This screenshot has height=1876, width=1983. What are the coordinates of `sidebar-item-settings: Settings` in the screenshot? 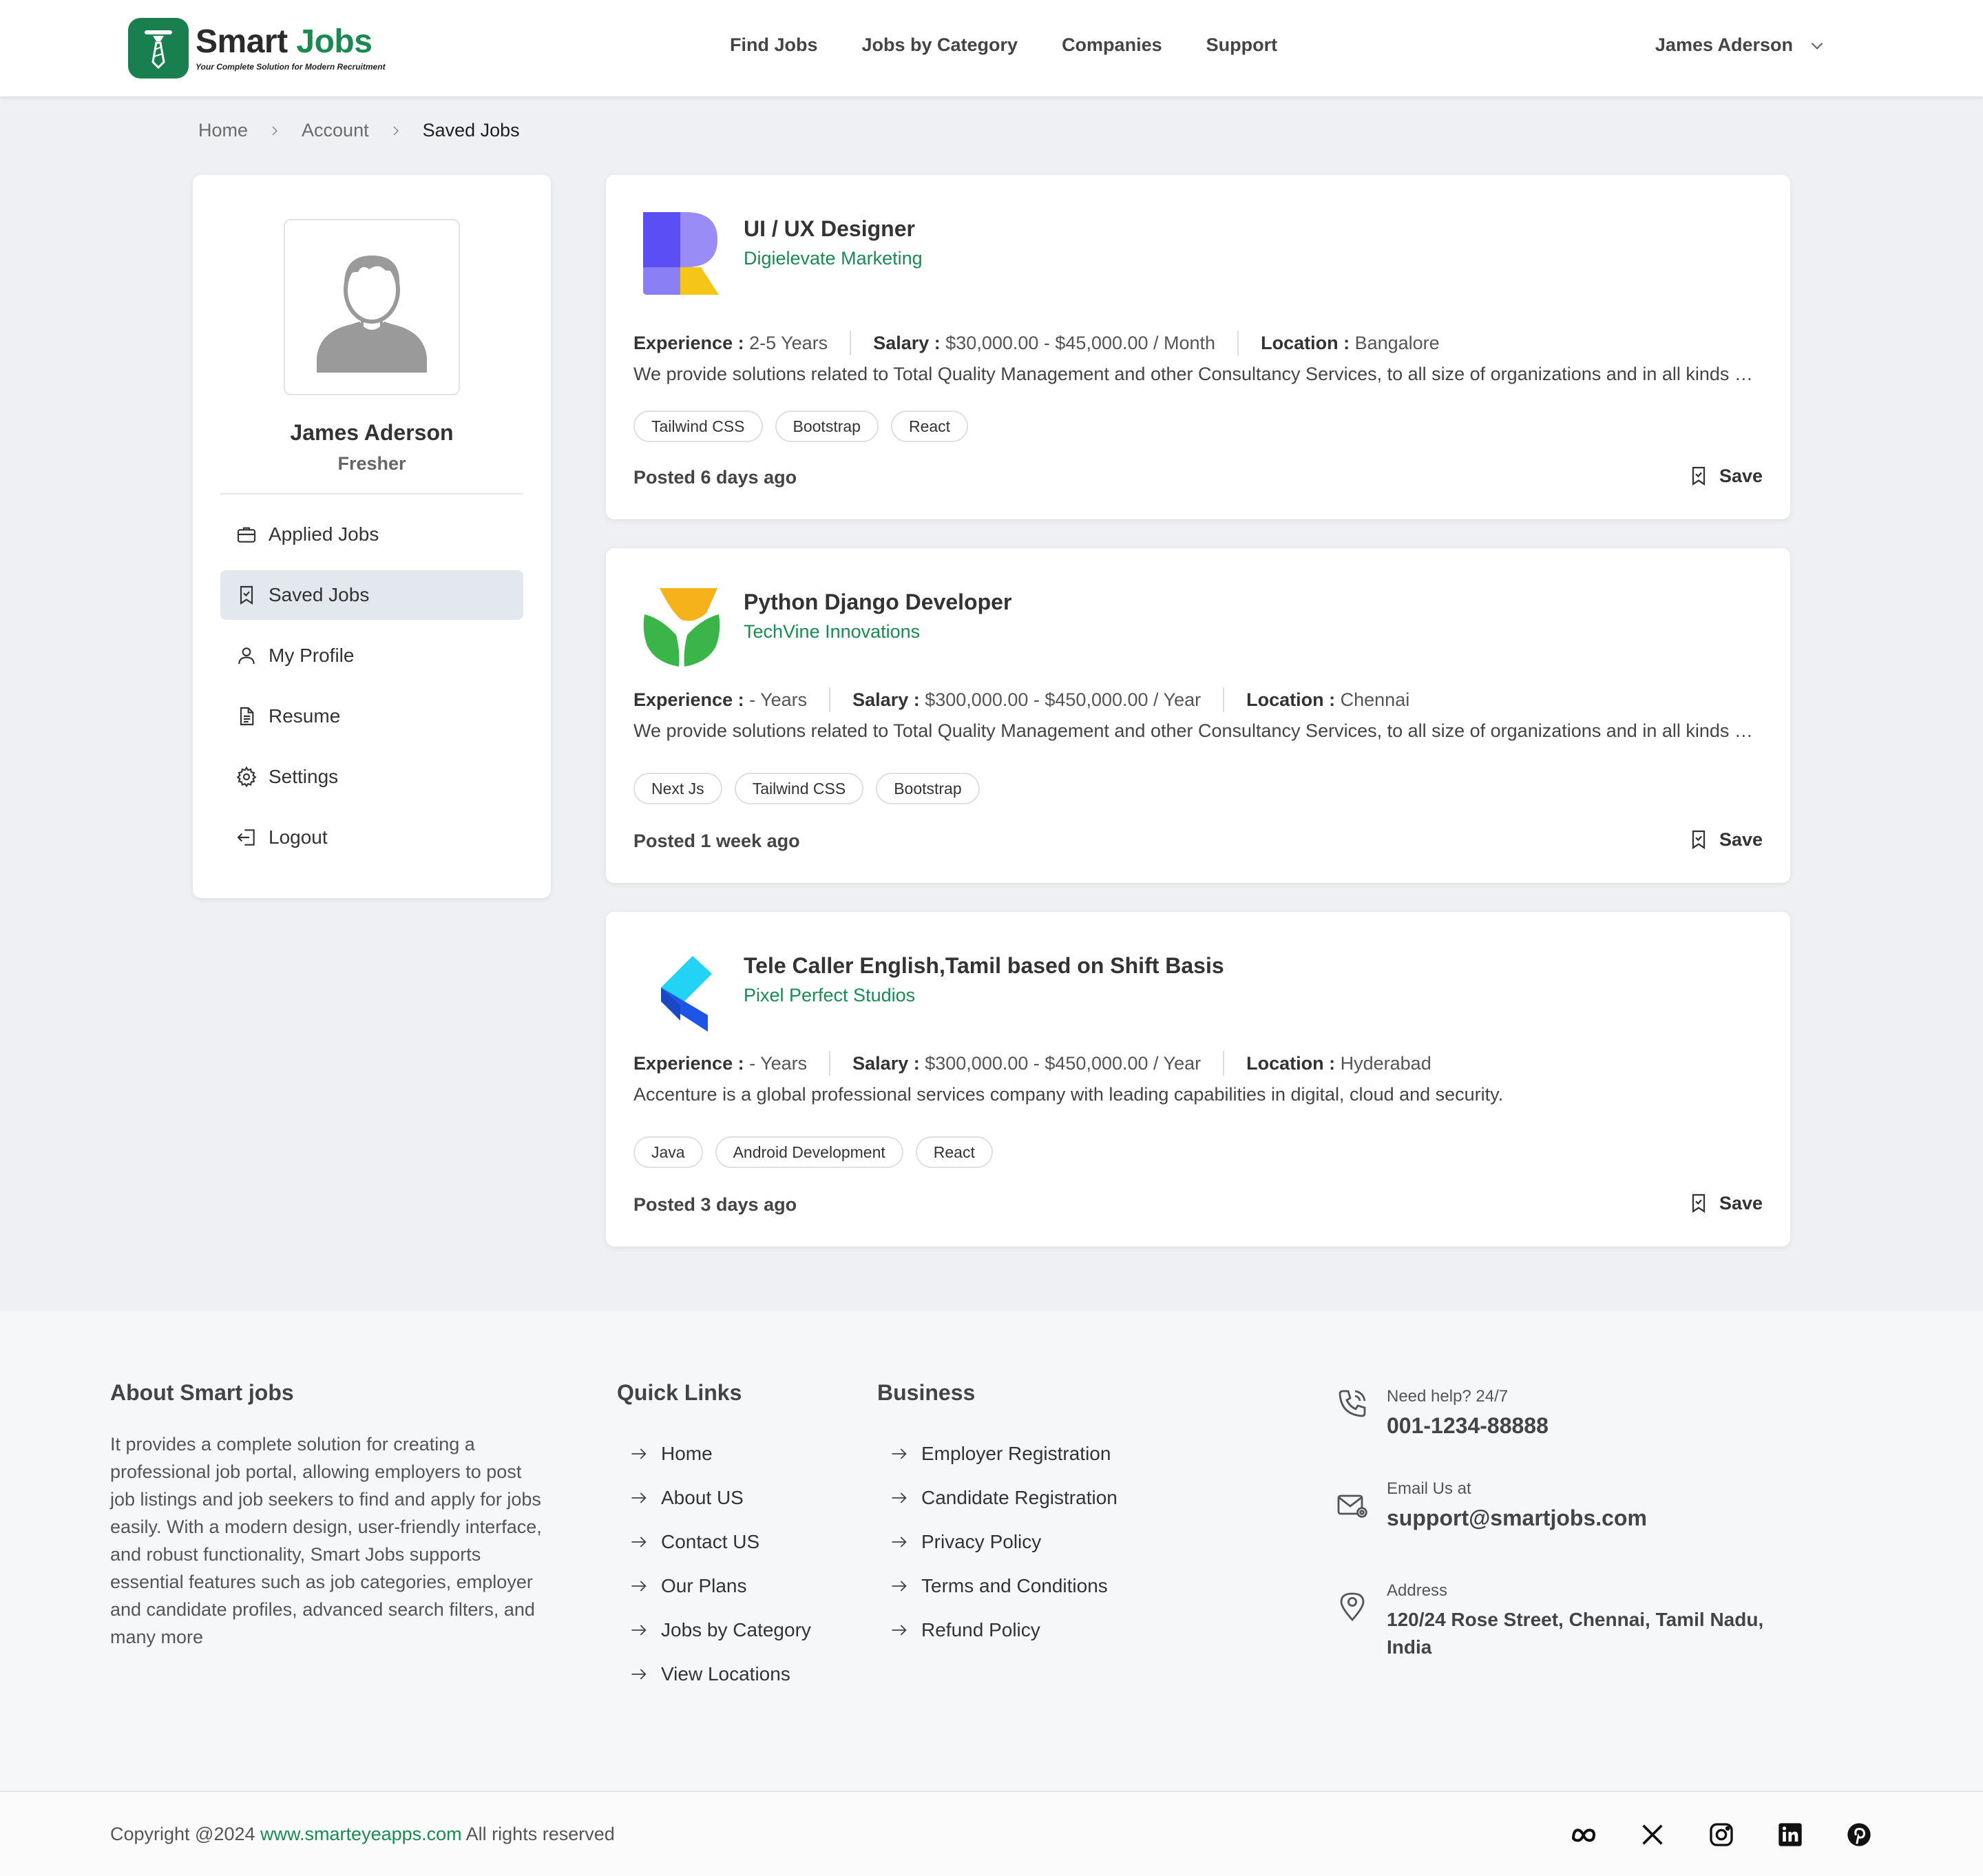 It's located at (371, 777).